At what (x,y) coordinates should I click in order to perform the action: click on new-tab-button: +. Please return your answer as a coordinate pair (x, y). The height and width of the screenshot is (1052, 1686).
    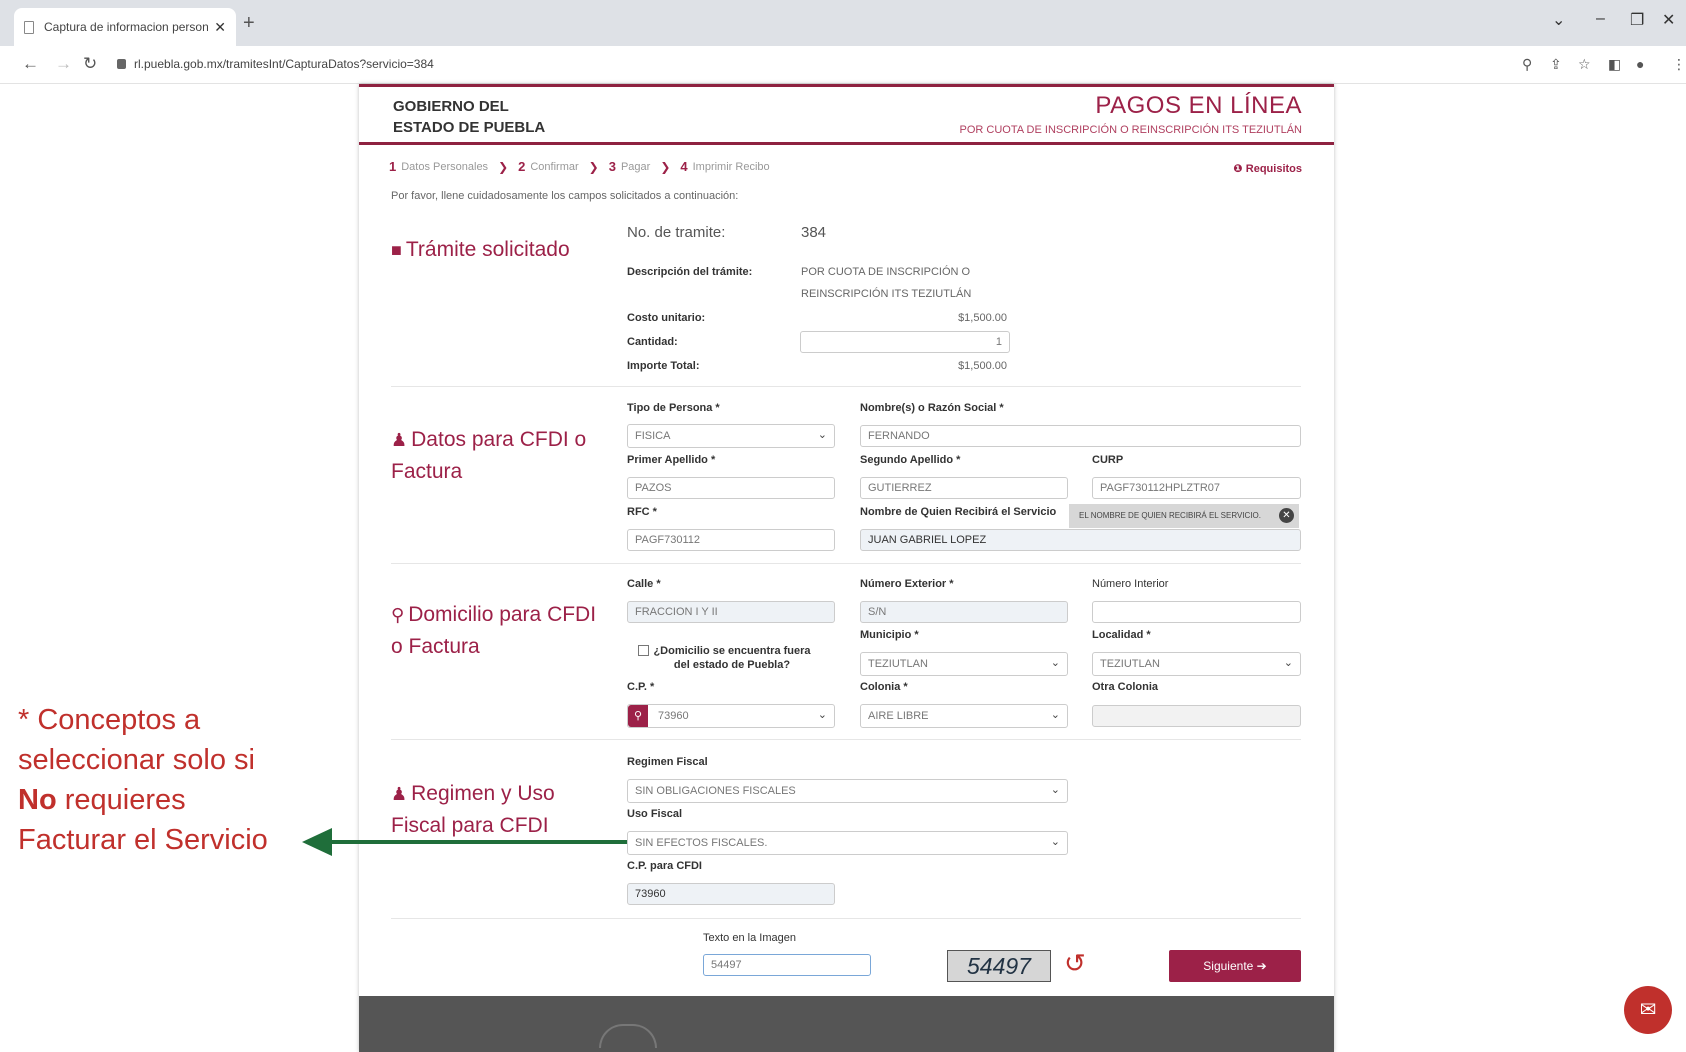
    Looking at the image, I should click on (249, 23).